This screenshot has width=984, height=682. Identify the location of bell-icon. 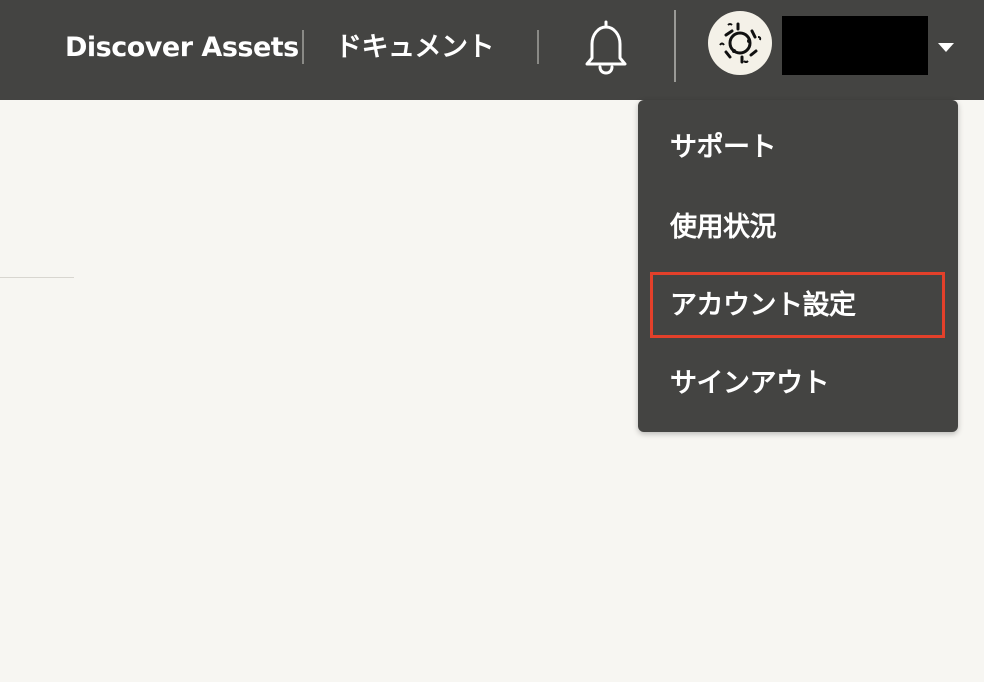
(606, 47).